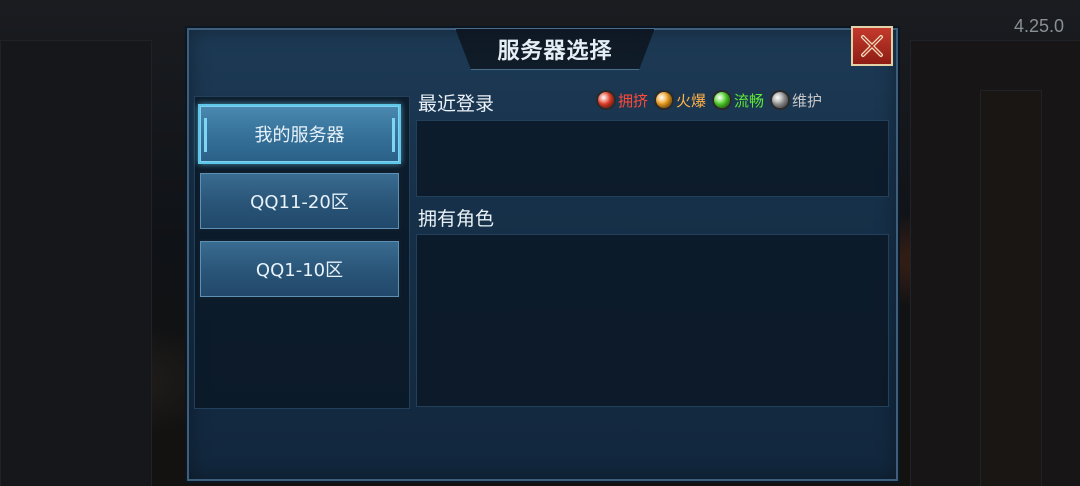 The width and height of the screenshot is (1080, 486). I want to click on server-tab-qq1-10: QQ1-10区, so click(299, 269).